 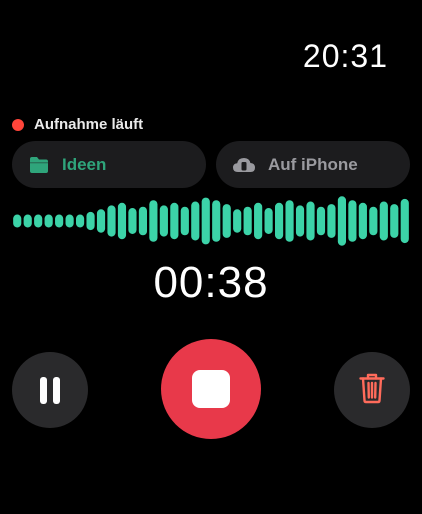 I want to click on folder-icon, so click(x=39, y=165).